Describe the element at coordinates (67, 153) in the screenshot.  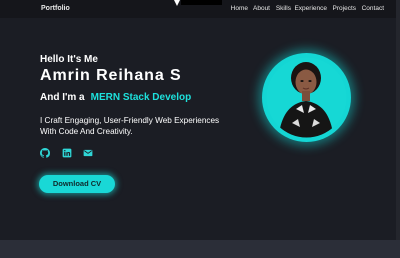
I see `linkedin-icon` at that location.